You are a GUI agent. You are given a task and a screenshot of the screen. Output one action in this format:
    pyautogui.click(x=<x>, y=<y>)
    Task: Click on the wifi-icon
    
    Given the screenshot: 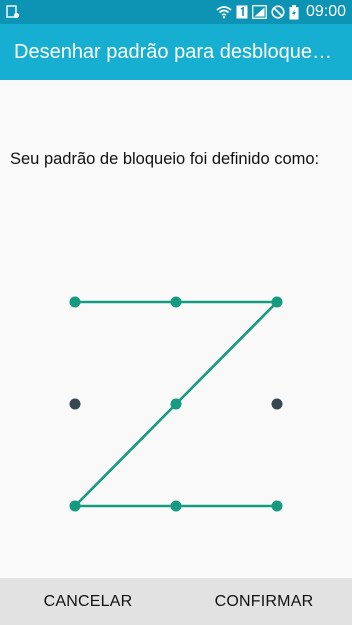 What is the action you would take?
    pyautogui.click(x=224, y=12)
    